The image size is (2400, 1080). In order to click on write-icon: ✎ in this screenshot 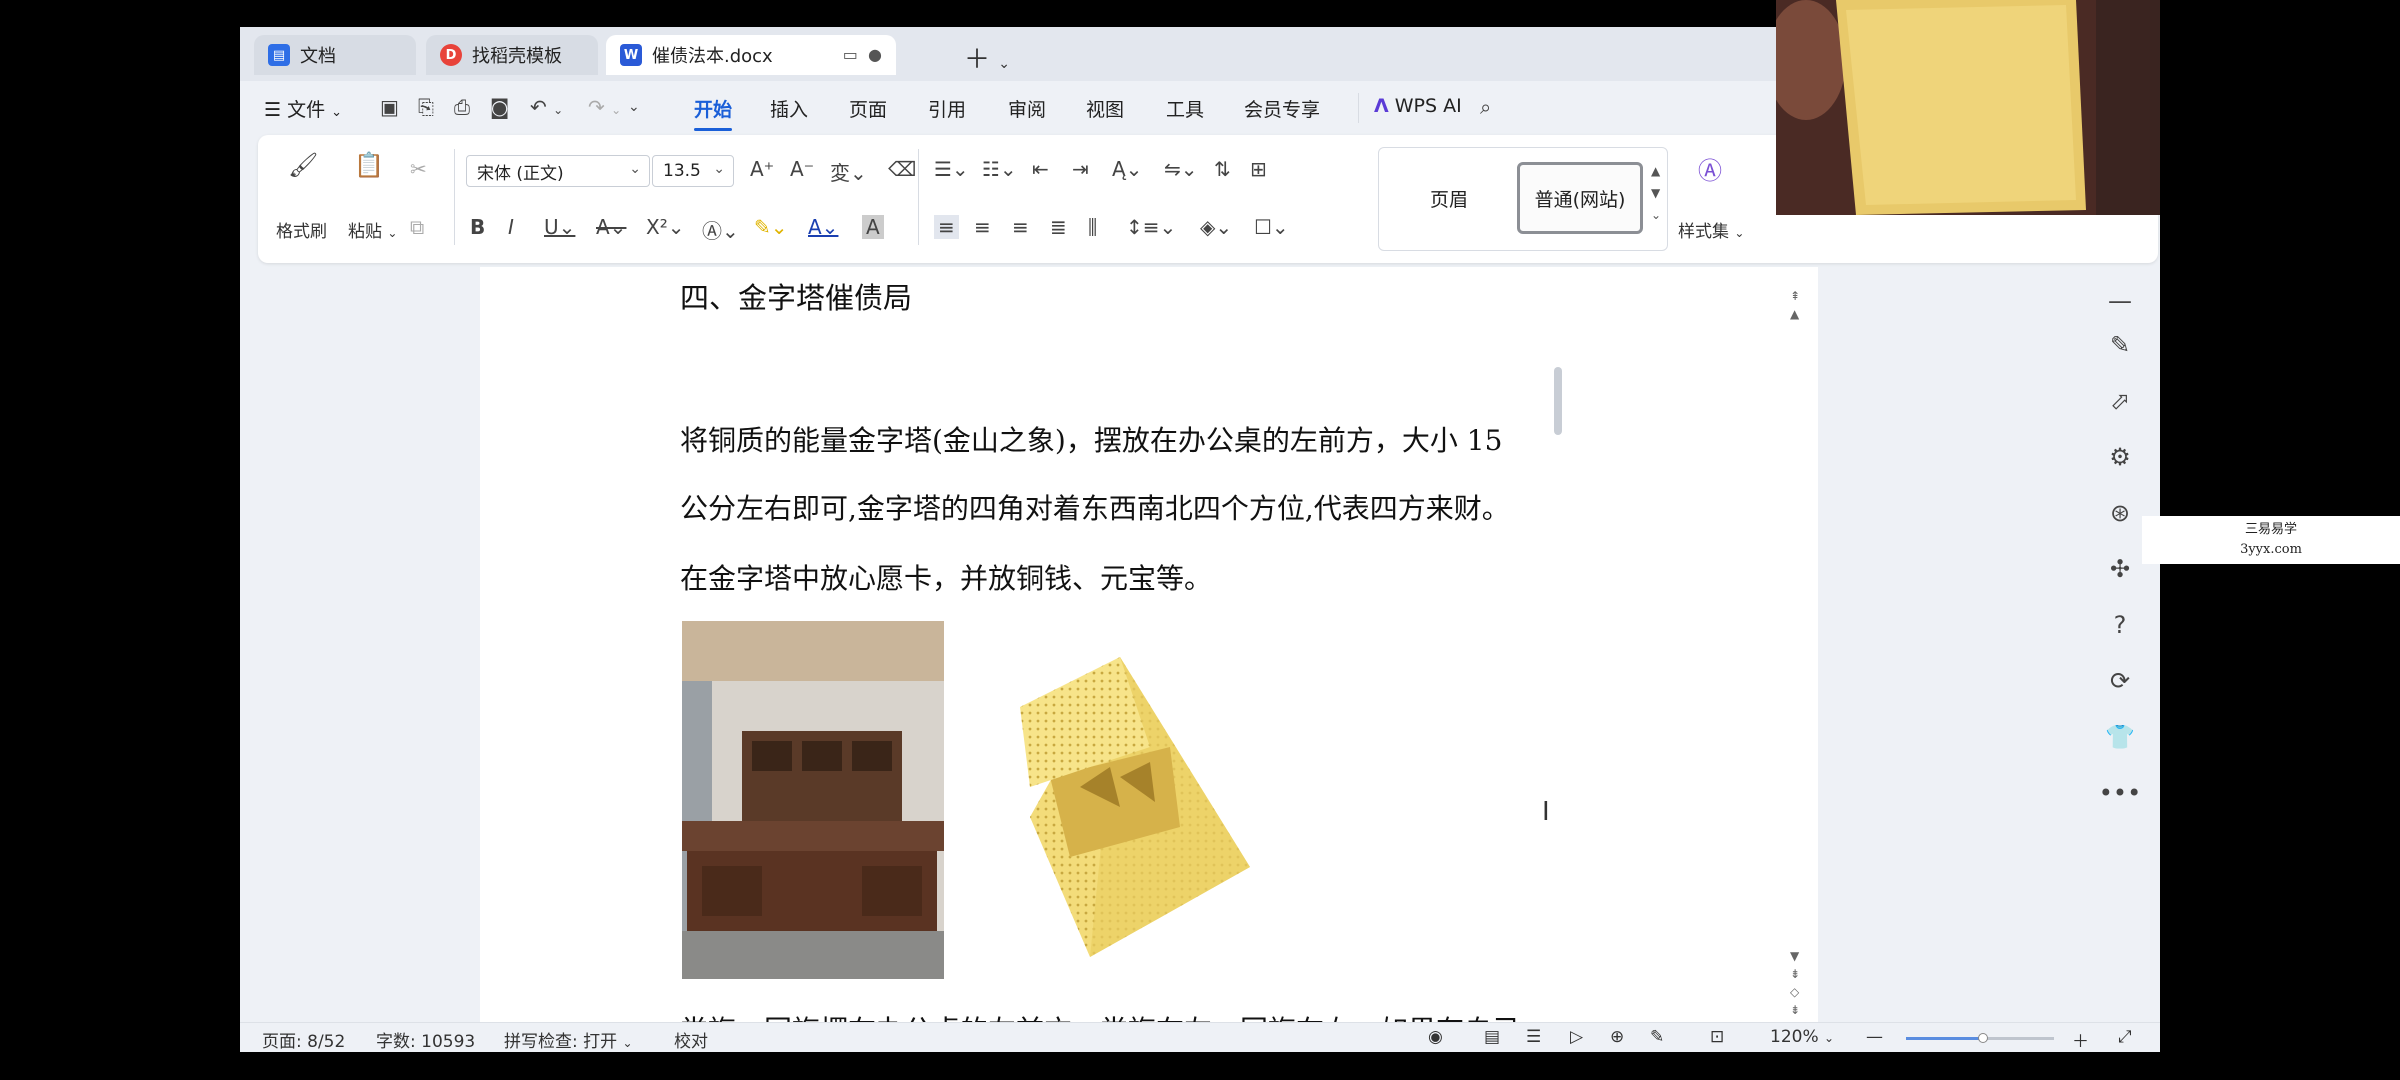, I will do `click(1657, 1037)`.